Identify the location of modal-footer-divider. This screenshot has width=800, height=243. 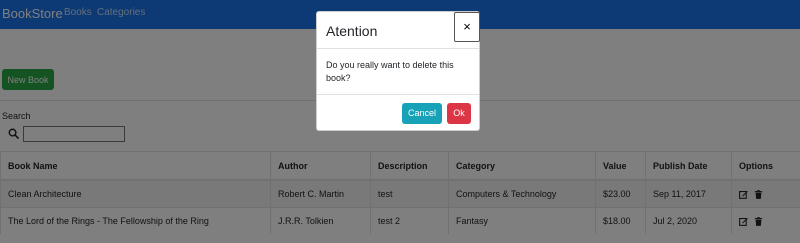
(398, 94).